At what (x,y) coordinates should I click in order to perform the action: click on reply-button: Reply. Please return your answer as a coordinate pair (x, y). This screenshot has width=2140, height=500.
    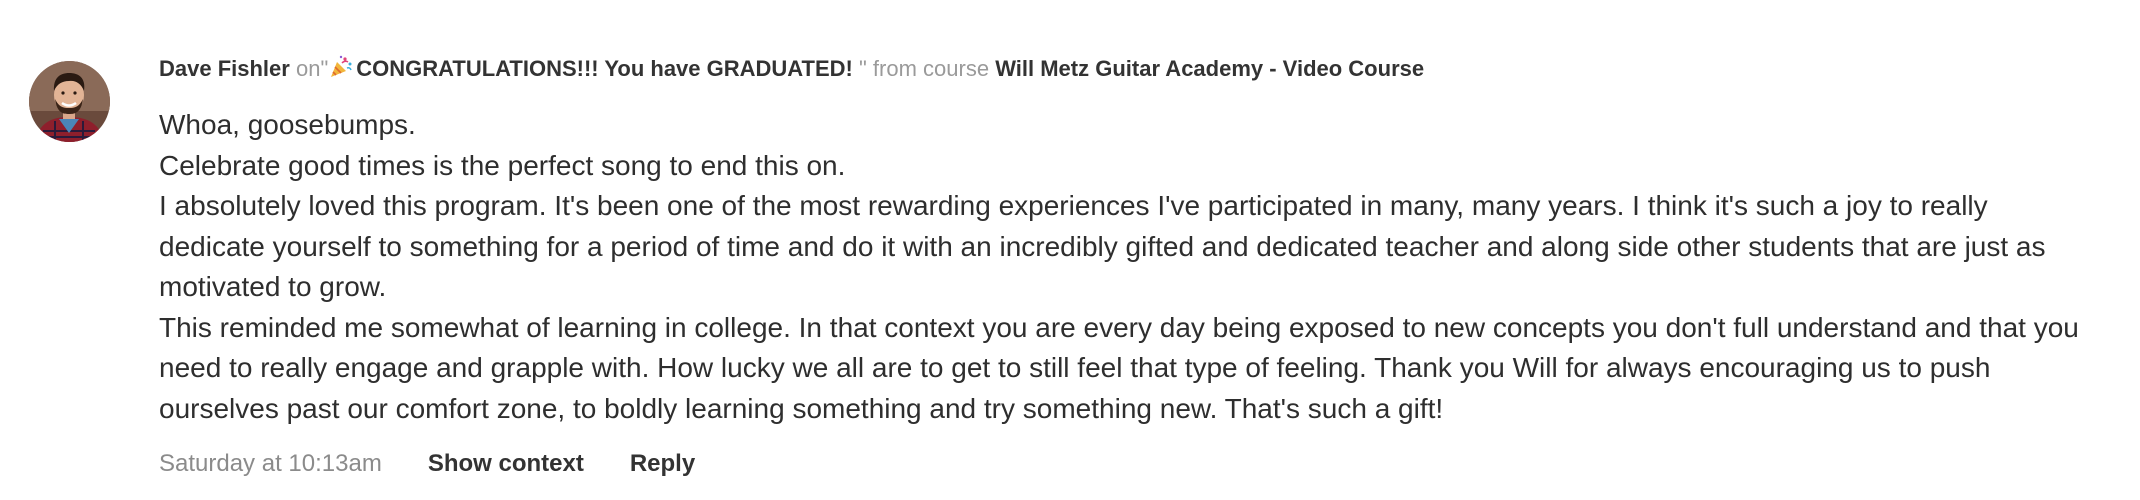
    Looking at the image, I should click on (662, 463).